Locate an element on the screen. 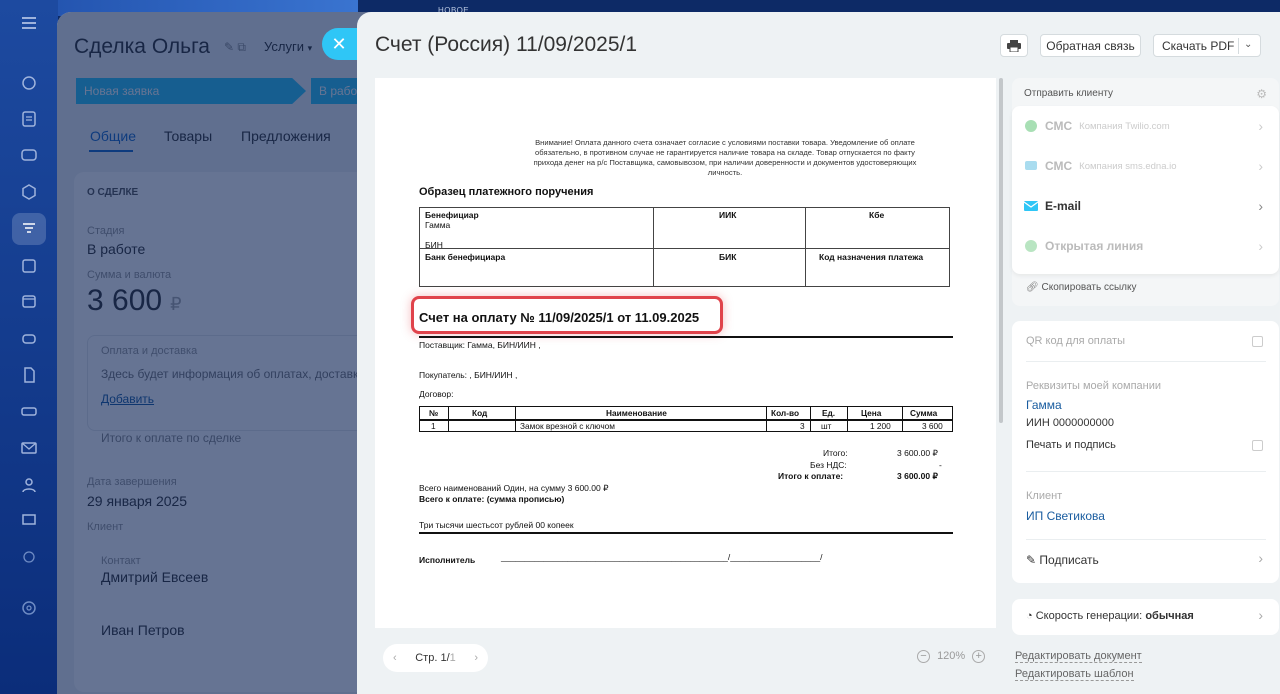  link-icon: 🔗︎ is located at coordinates (1032, 287).